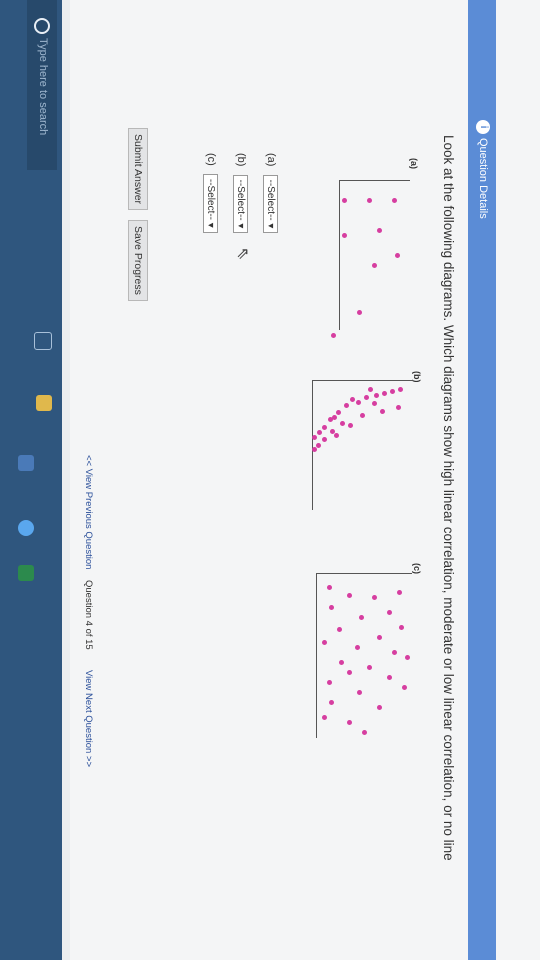 This screenshot has height=960, width=540. Describe the element at coordinates (242, 254) in the screenshot. I see `mouse-cursor-icon: ⇖` at that location.